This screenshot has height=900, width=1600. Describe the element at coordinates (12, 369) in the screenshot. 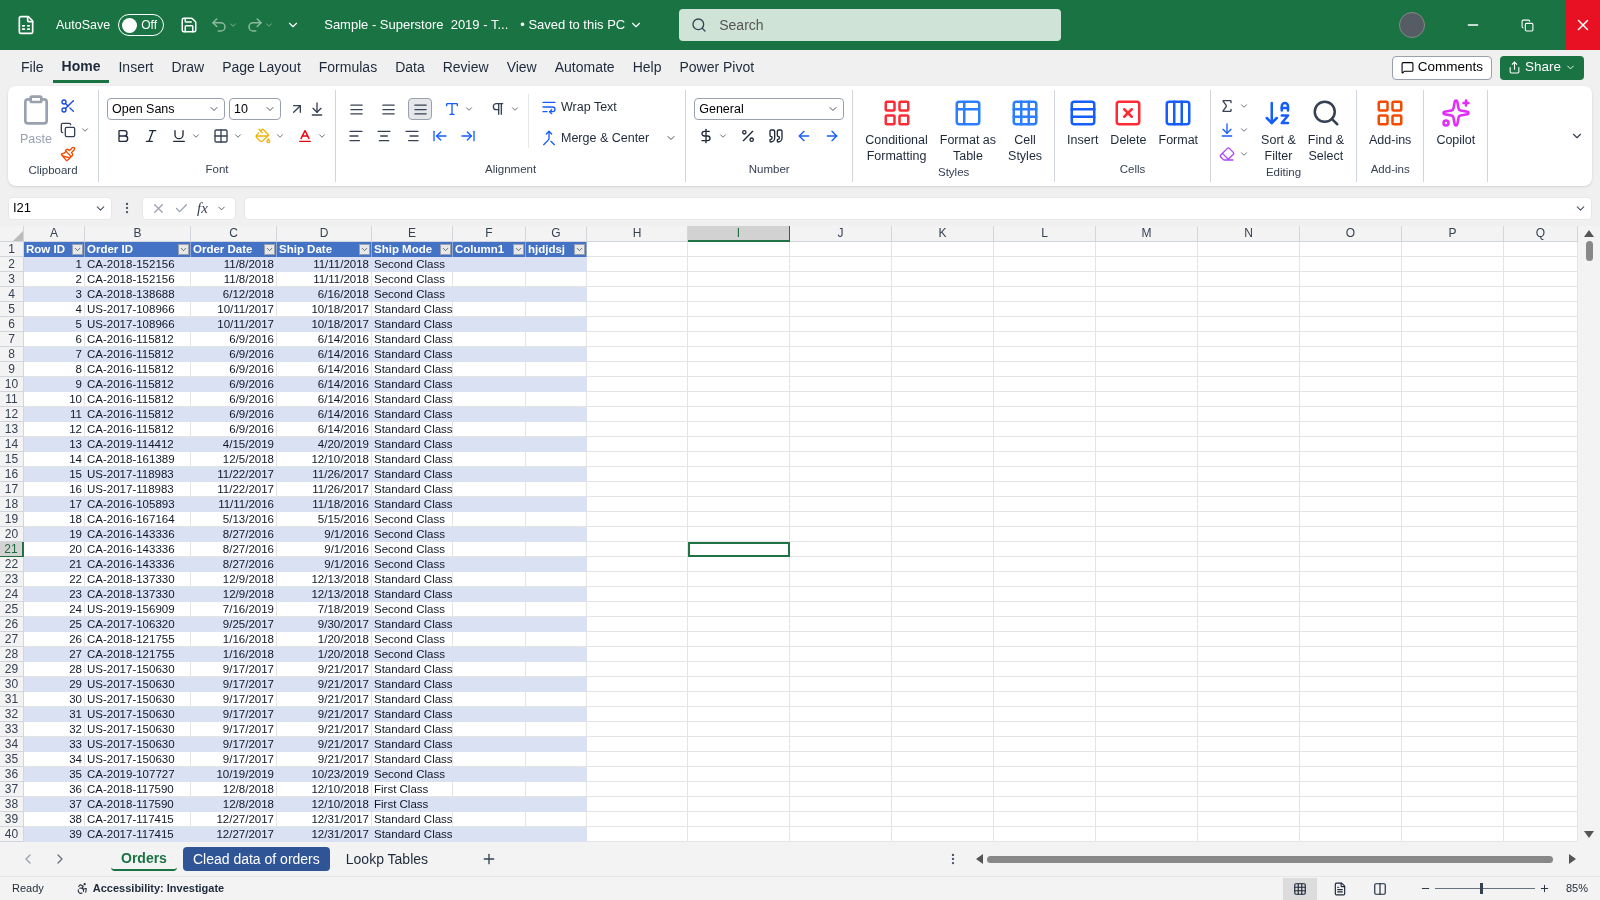

I see `row-header: 9` at that location.